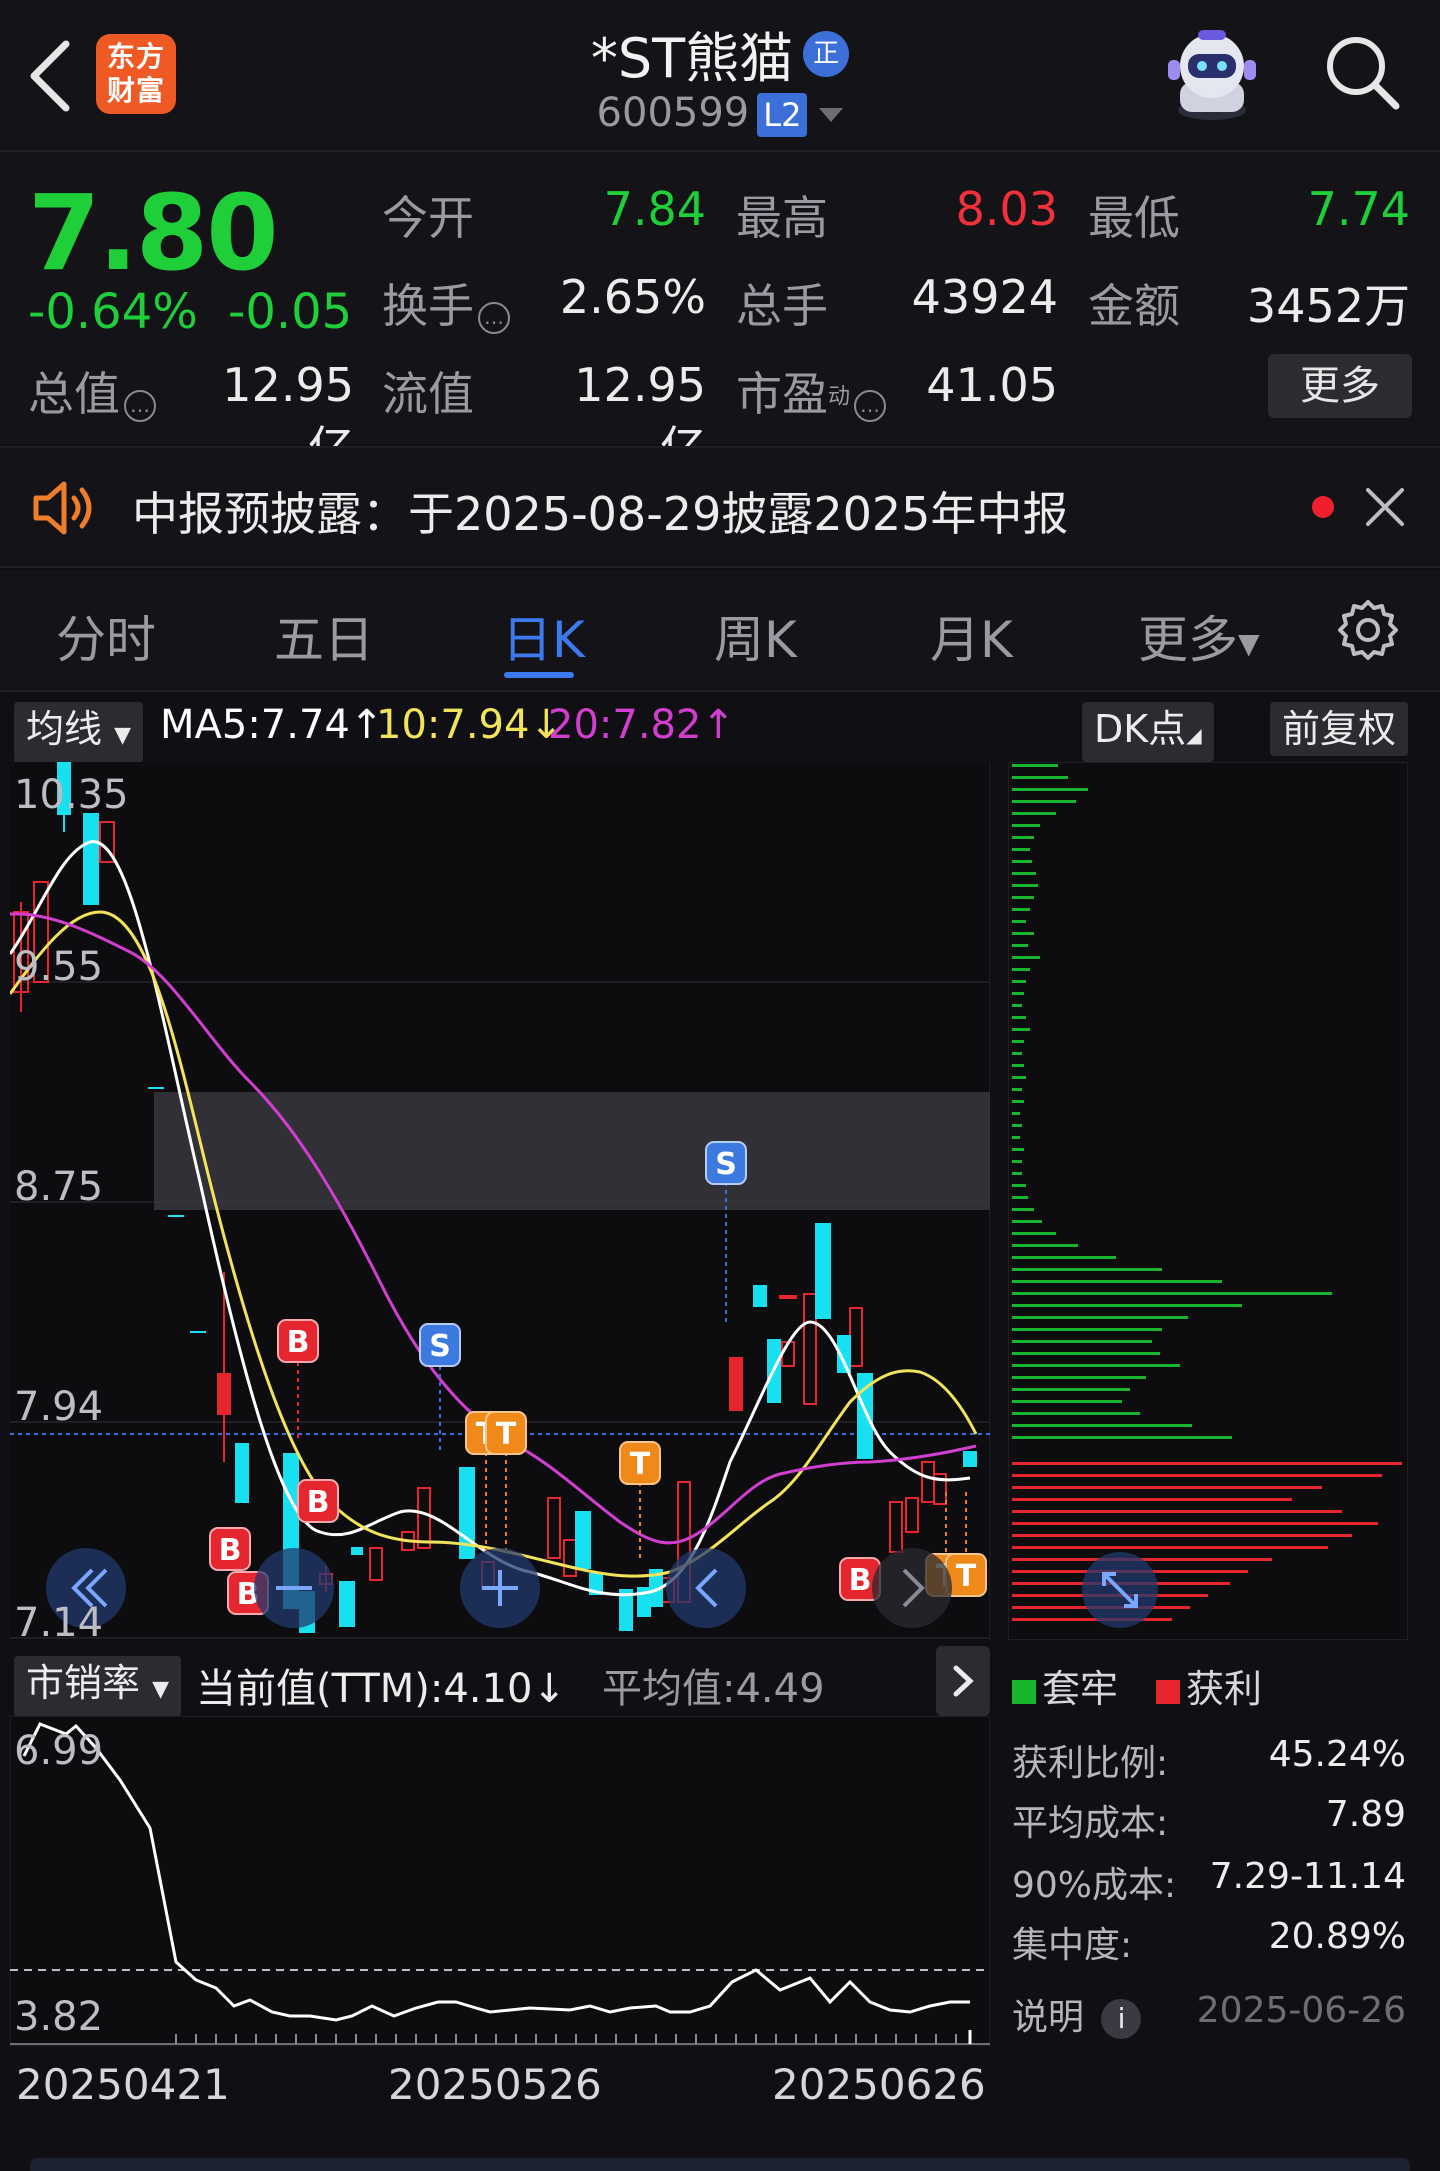 The image size is (1440, 2171). Describe the element at coordinates (1090, 1823) in the screenshot. I see `avg-cost-label: 平均成本:` at that location.